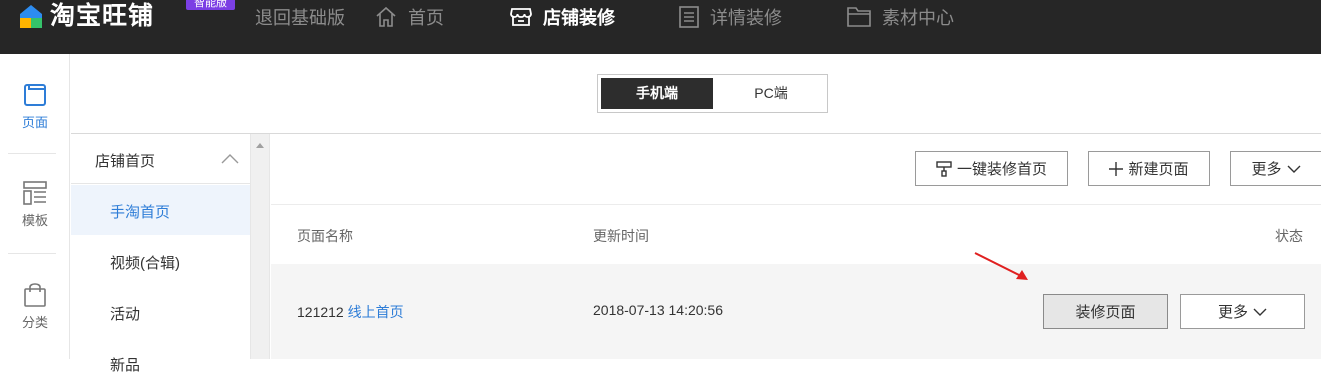 Image resolution: width=1321 pixels, height=388 pixels. Describe the element at coordinates (35, 95) in the screenshot. I see `page-icon` at that location.